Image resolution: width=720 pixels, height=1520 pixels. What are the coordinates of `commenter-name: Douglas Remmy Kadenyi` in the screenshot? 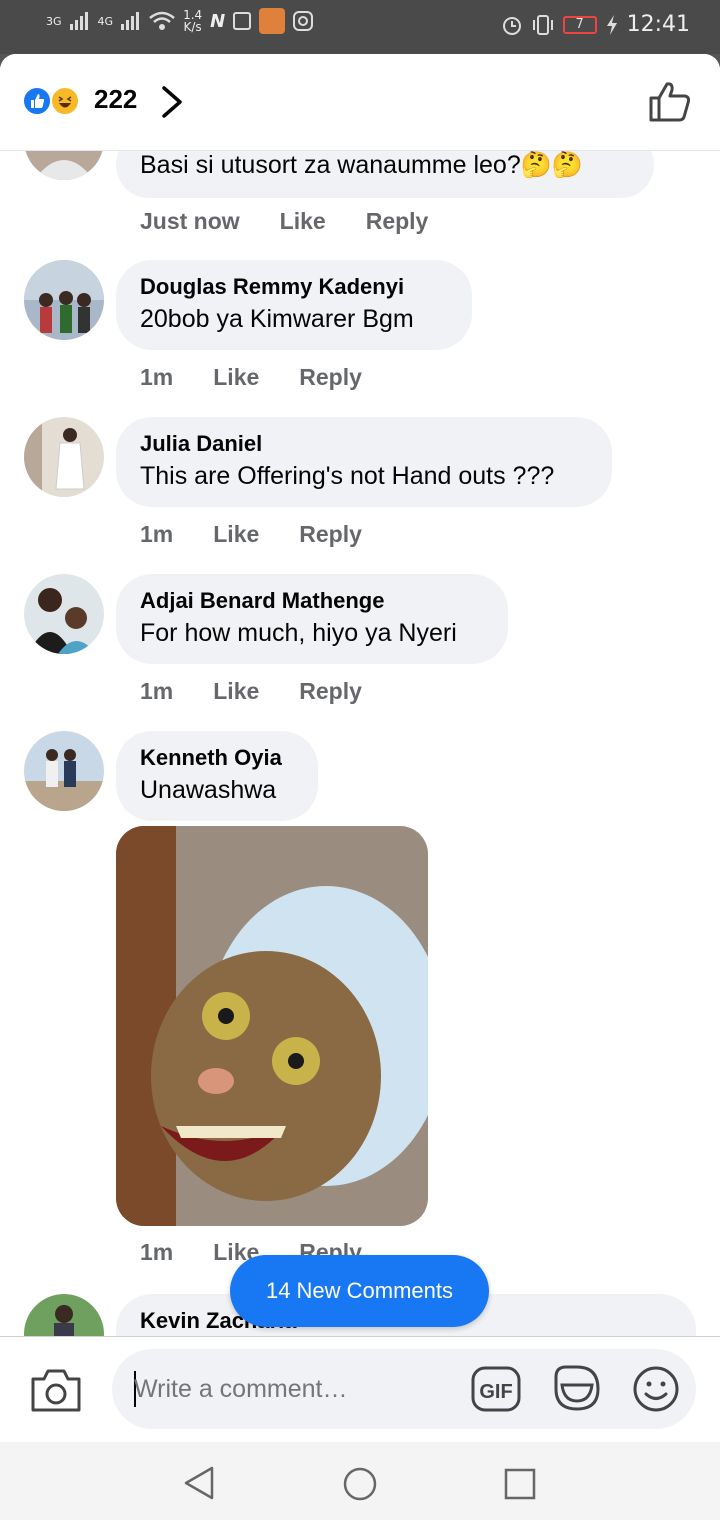 It's located at (294, 287).